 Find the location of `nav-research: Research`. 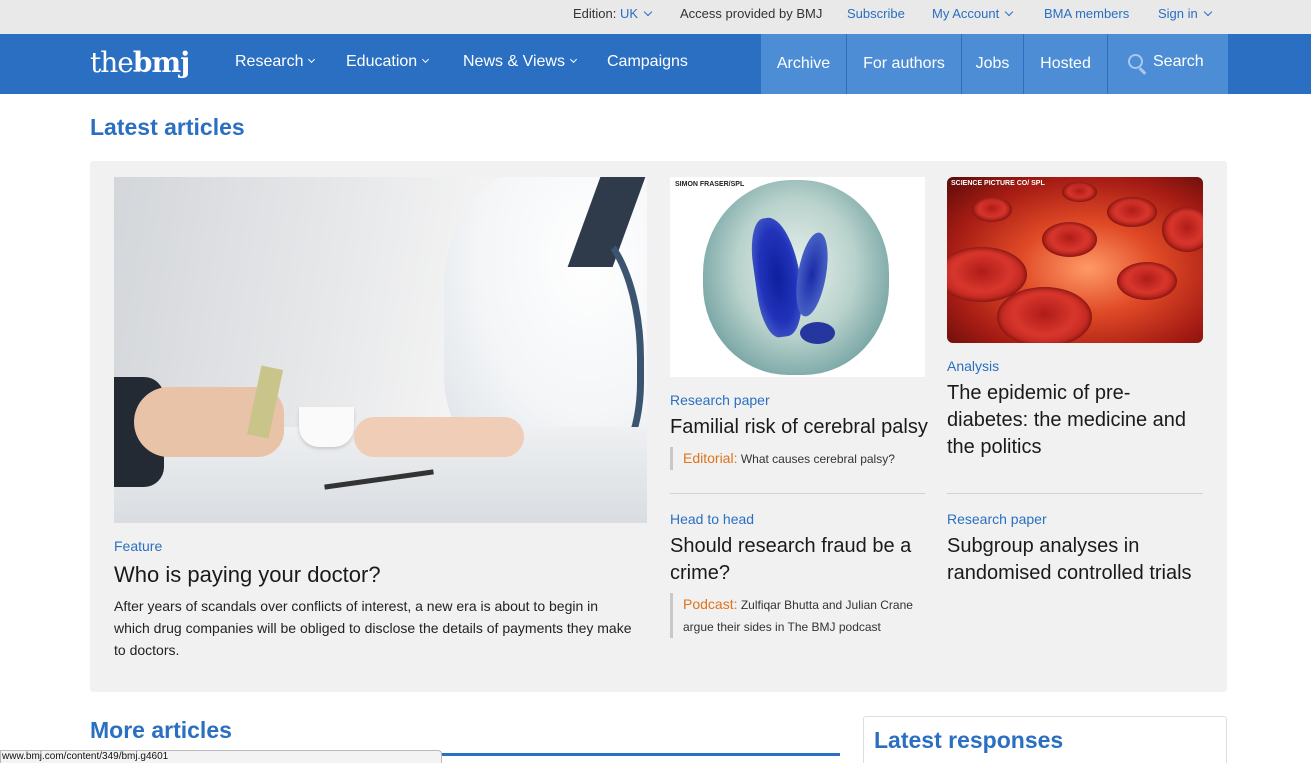

nav-research: Research is located at coordinates (275, 62).